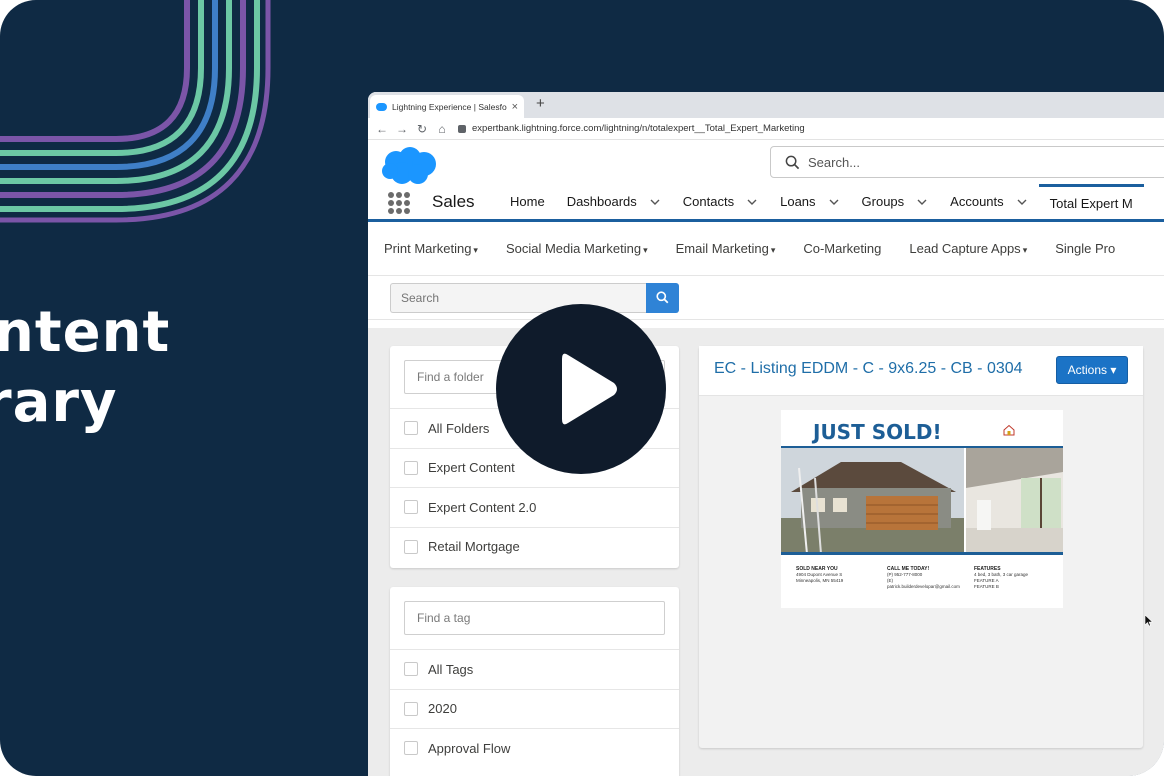 The height and width of the screenshot is (776, 1164). I want to click on folder-label: Expert Content 2.0, so click(482, 507).